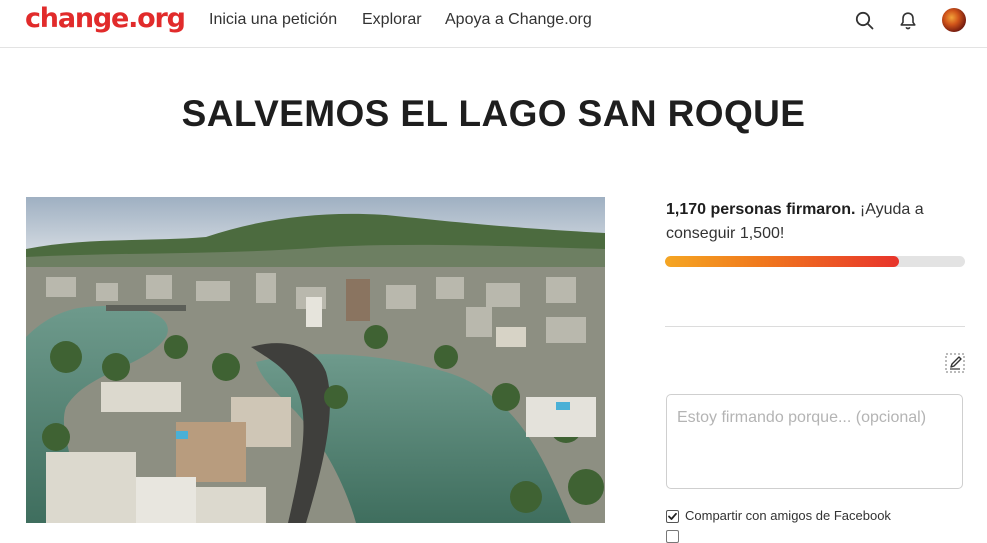 The height and width of the screenshot is (543, 987). I want to click on signature-count-bold: 1,170 personas firmaron., so click(761, 209).